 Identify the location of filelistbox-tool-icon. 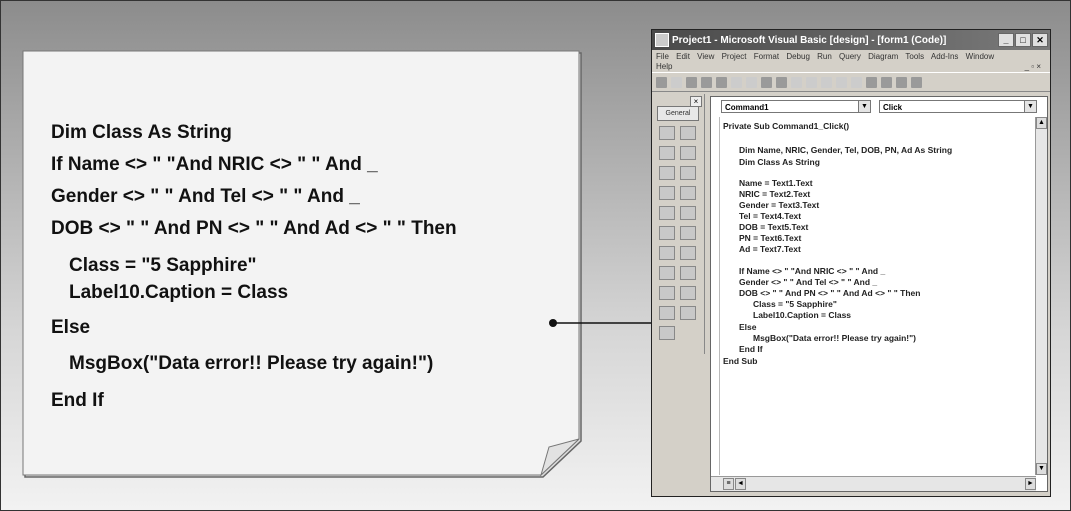
(688, 273).